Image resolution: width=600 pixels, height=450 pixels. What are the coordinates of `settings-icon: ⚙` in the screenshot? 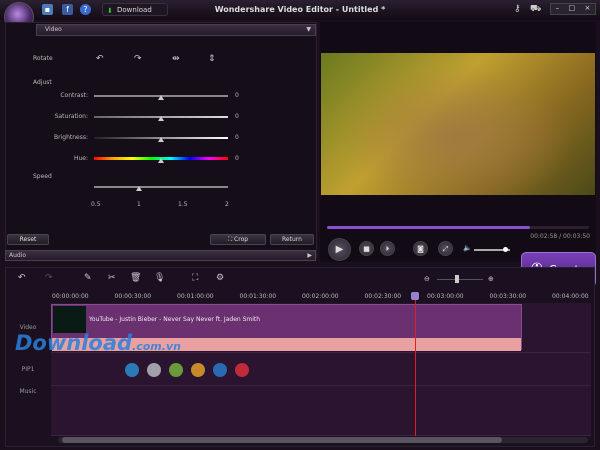 It's located at (220, 278).